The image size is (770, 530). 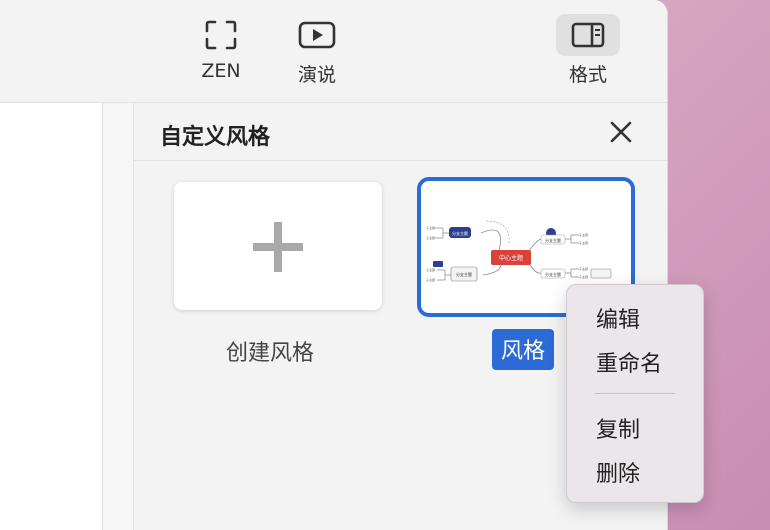 I want to click on create-style-label: 创建风格, so click(x=270, y=353).